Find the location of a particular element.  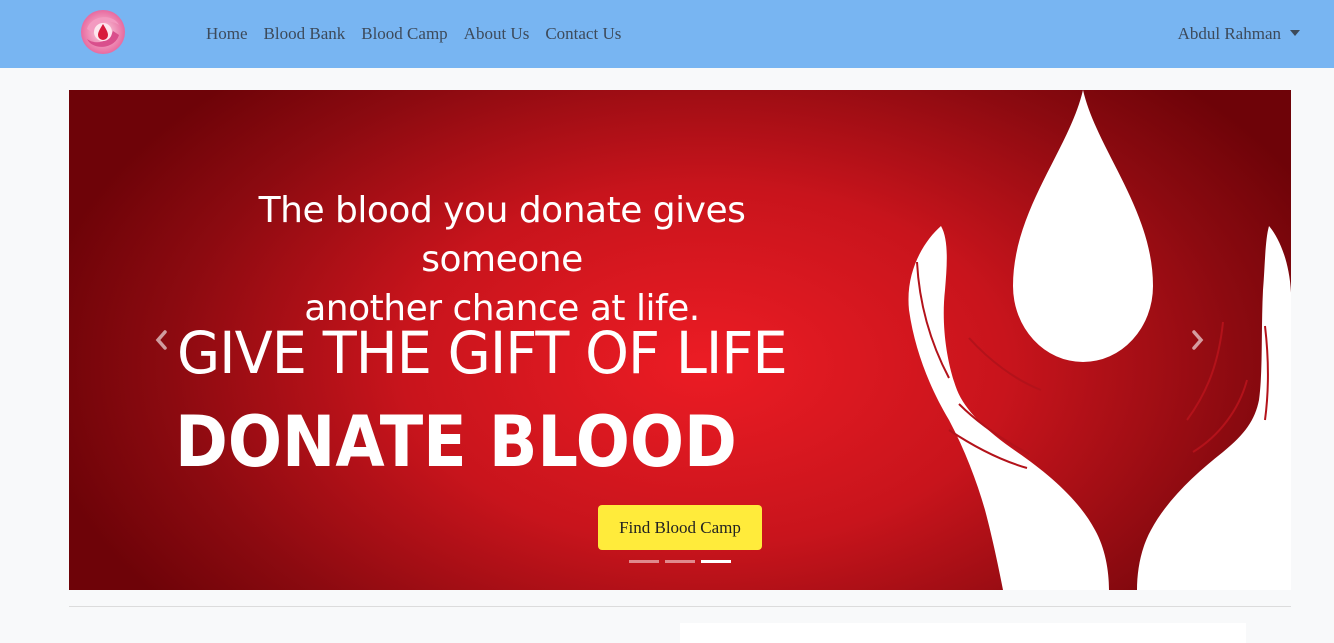

slide-headline-2: DONATE BLOOD is located at coordinates (456, 442).